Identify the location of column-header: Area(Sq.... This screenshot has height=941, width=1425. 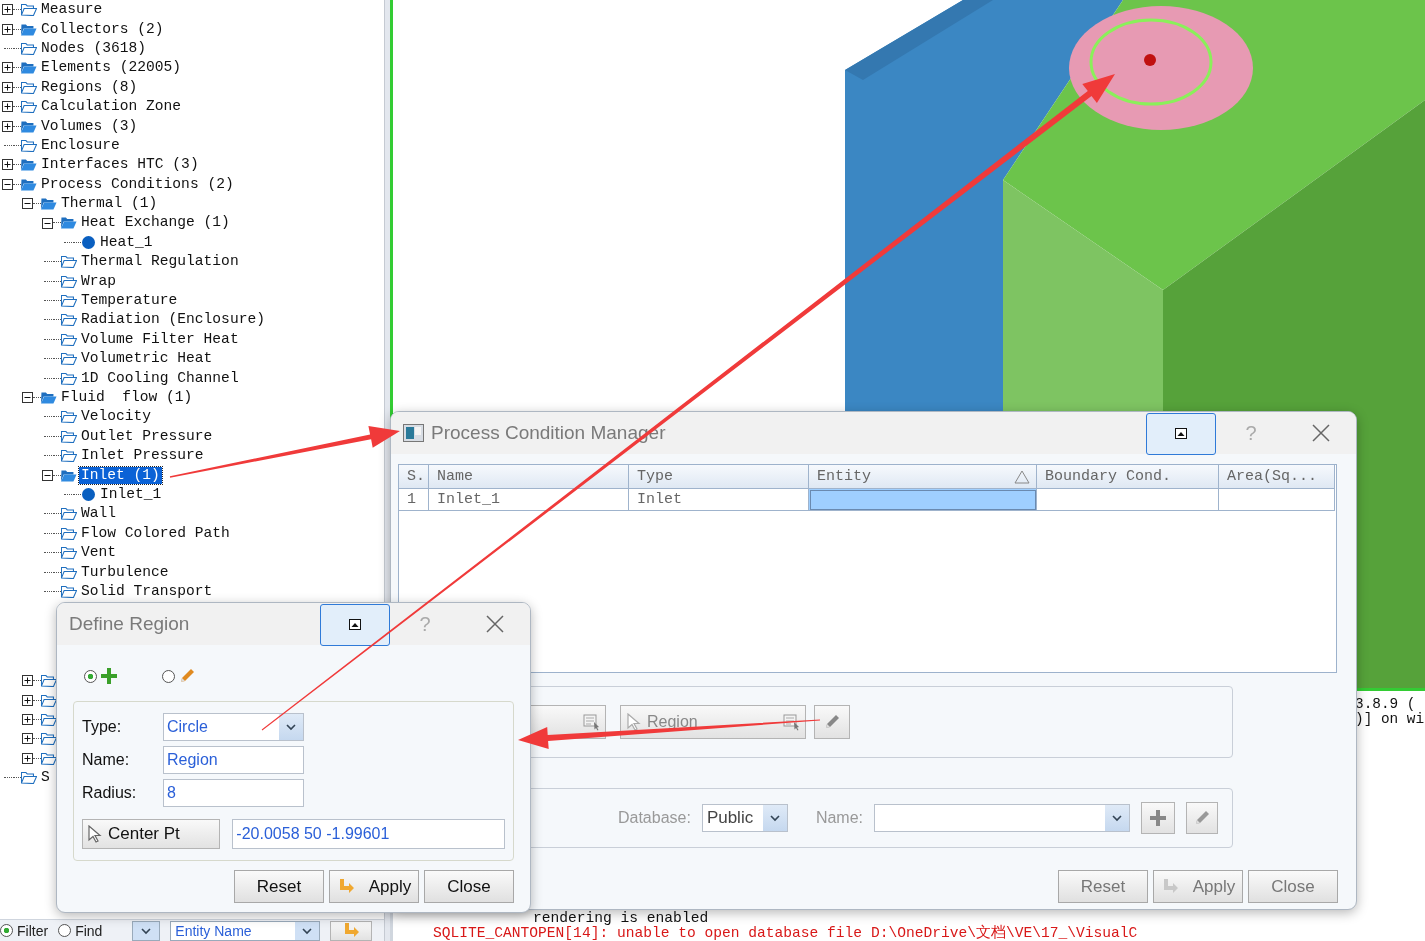
(1277, 477).